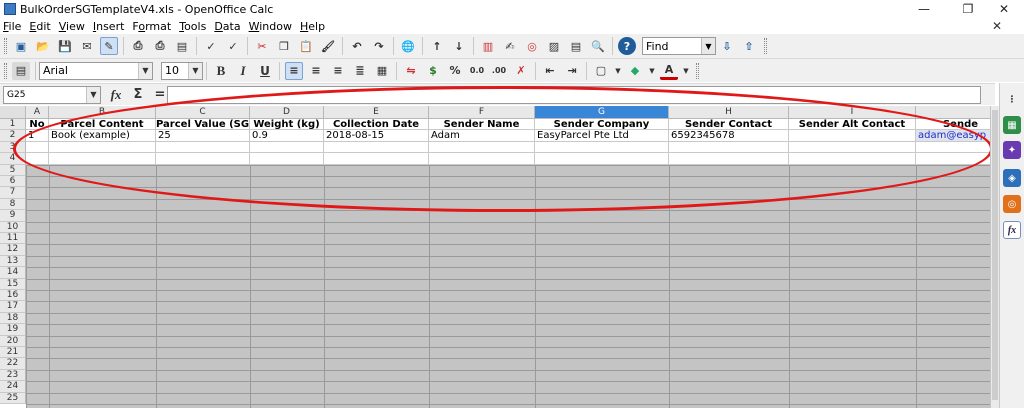  Describe the element at coordinates (729, 125) in the screenshot. I see `header-cell: Sender Contact` at that location.